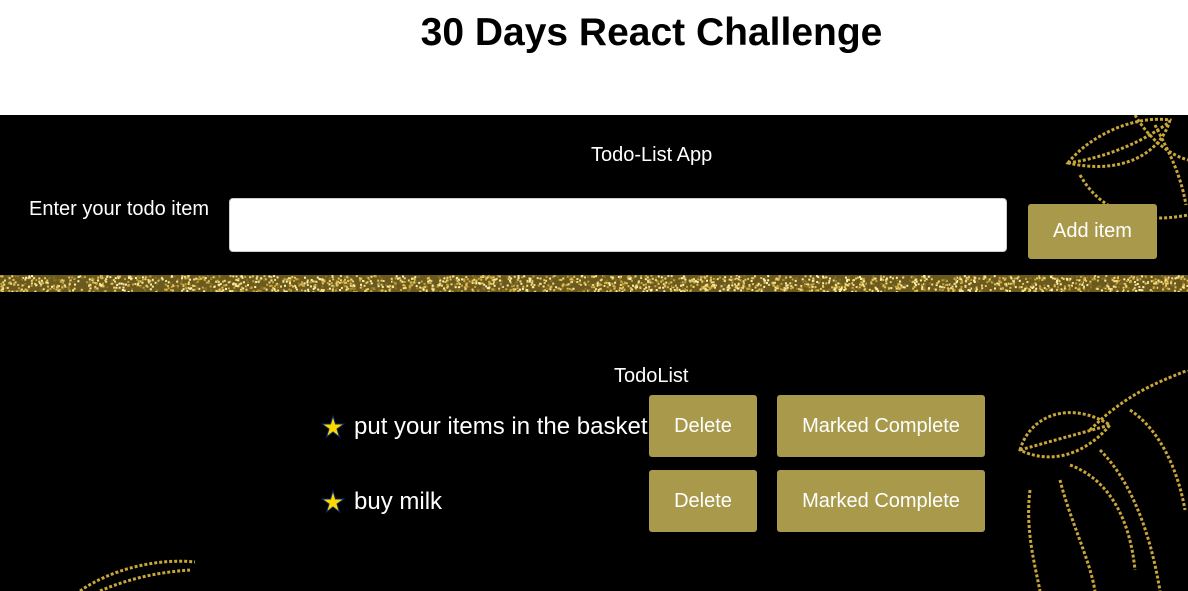  What do you see at coordinates (652, 155) in the screenshot?
I see `app-title: Todo-List App` at bounding box center [652, 155].